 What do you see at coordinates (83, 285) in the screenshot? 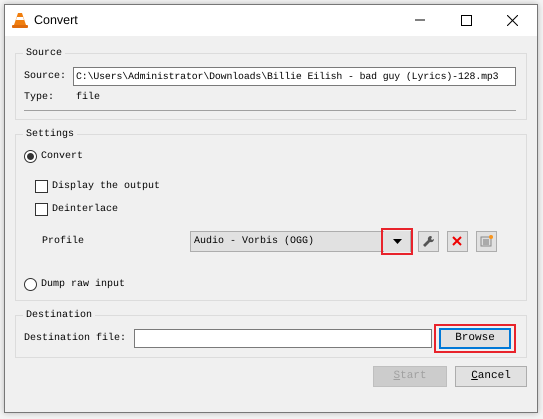
I see `radio-label: Dump raw input` at bounding box center [83, 285].